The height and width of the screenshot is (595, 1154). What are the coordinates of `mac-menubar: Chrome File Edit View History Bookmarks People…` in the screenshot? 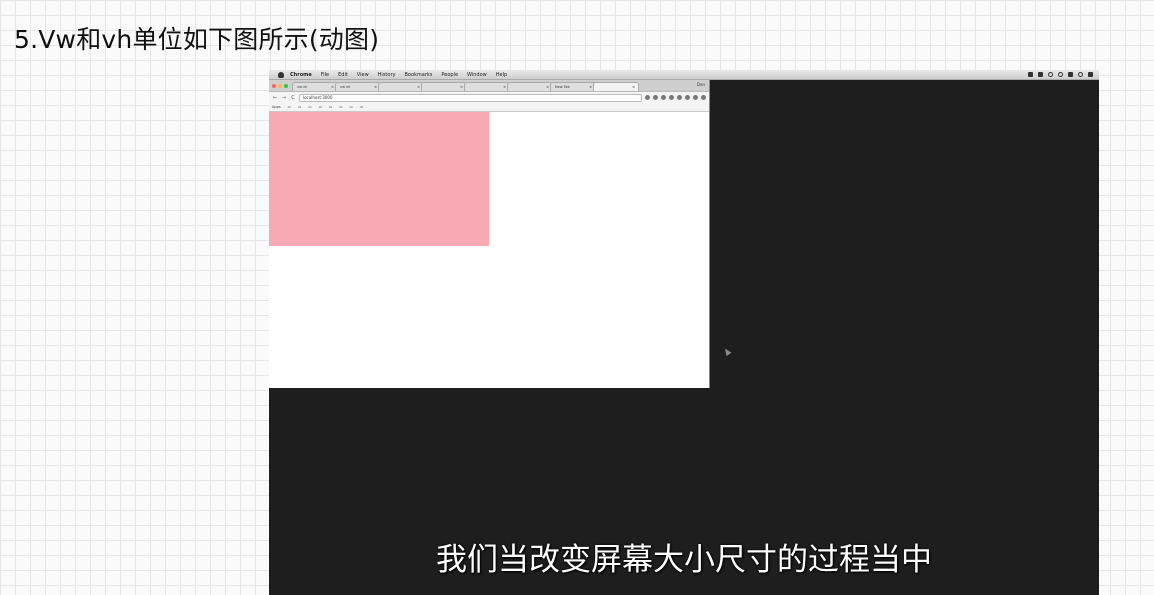 It's located at (684, 75).